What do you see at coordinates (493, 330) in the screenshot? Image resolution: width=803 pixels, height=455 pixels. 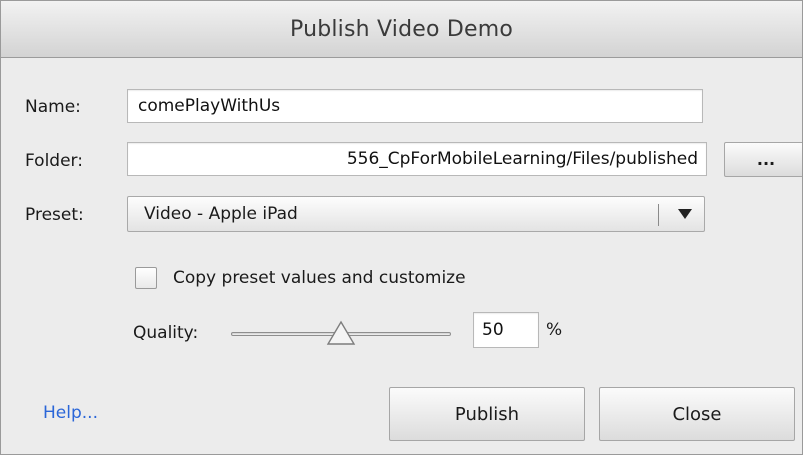 I see `quality-input-value: 50` at bounding box center [493, 330].